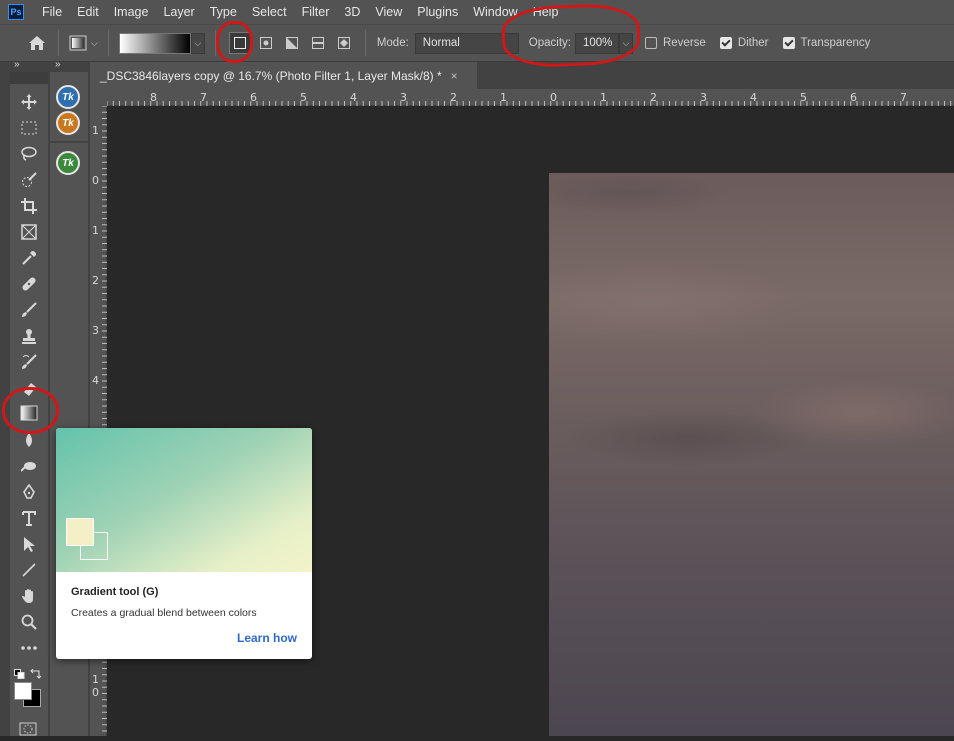 The height and width of the screenshot is (741, 954). I want to click on learn-how-link: Learn how, so click(267, 638).